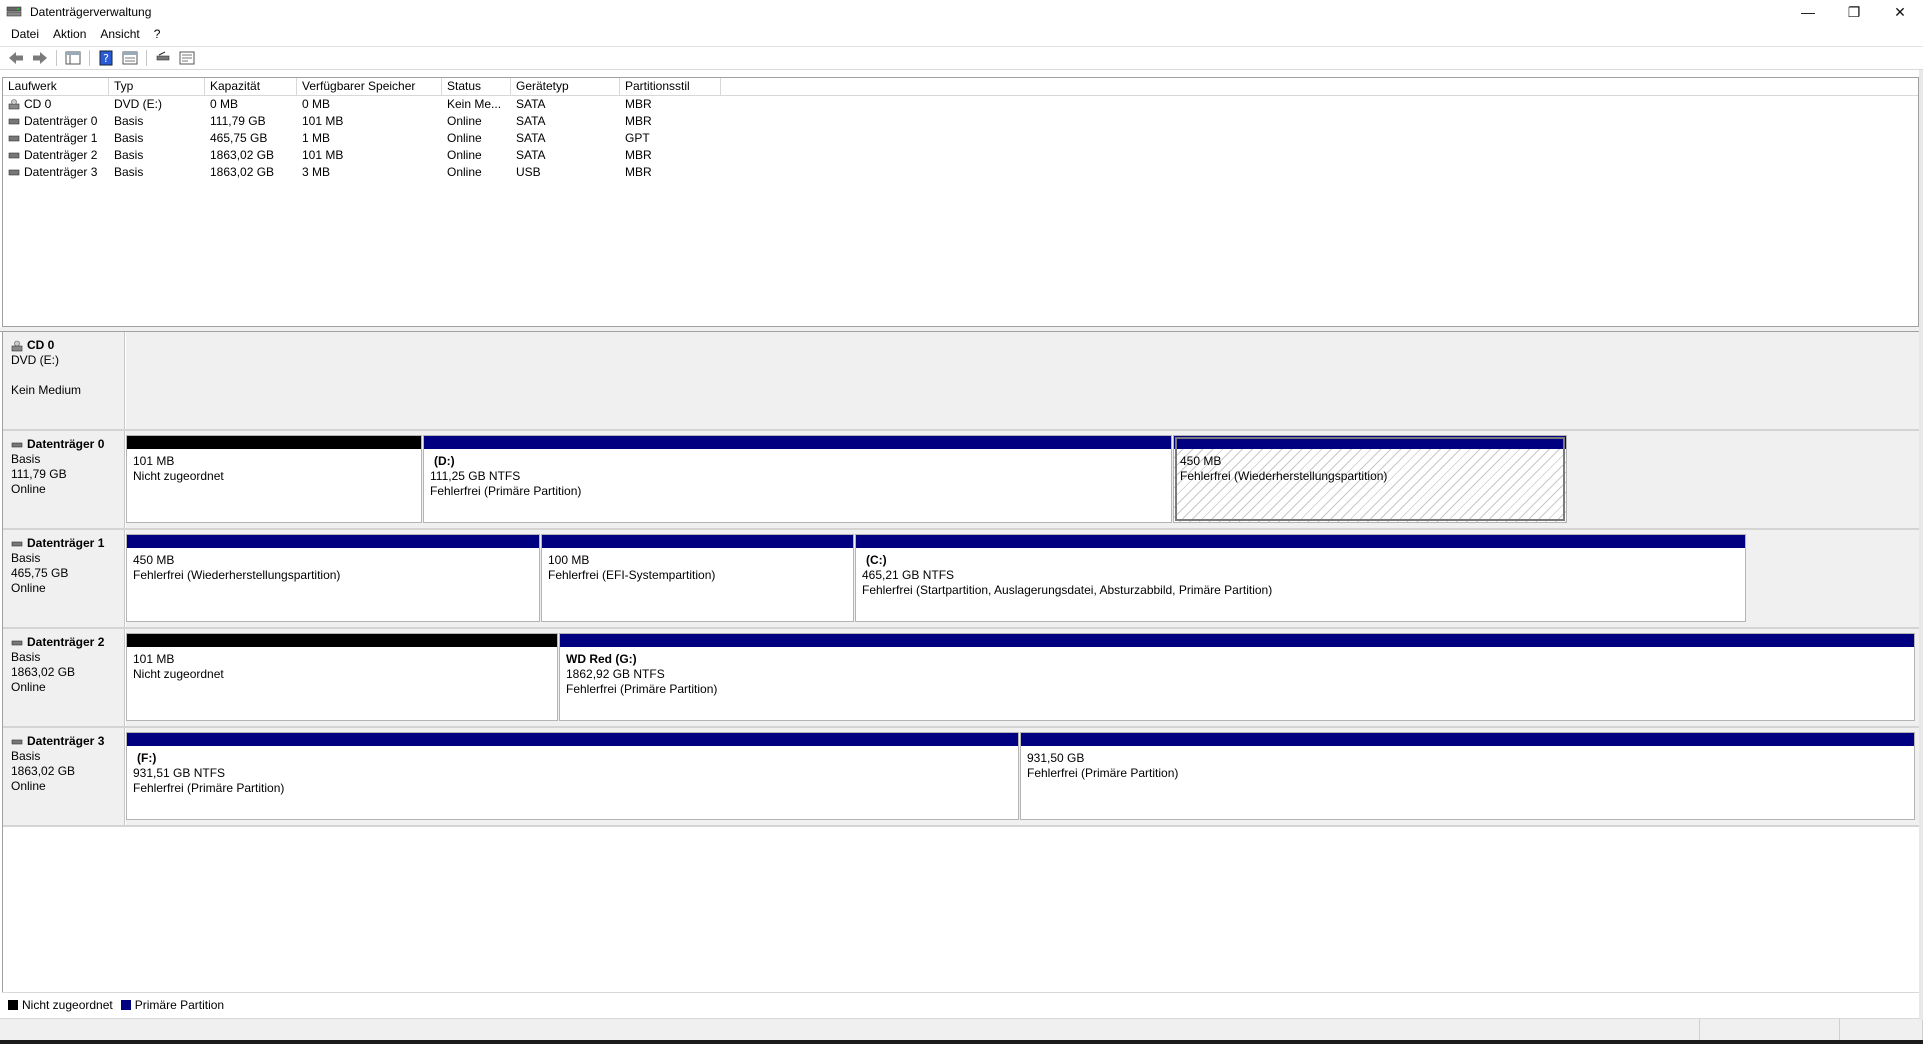 Image resolution: width=1923 pixels, height=1044 pixels. Describe the element at coordinates (369, 87) in the screenshot. I see `column-header-verfuegbar: Verfügbarer Speicher` at that location.